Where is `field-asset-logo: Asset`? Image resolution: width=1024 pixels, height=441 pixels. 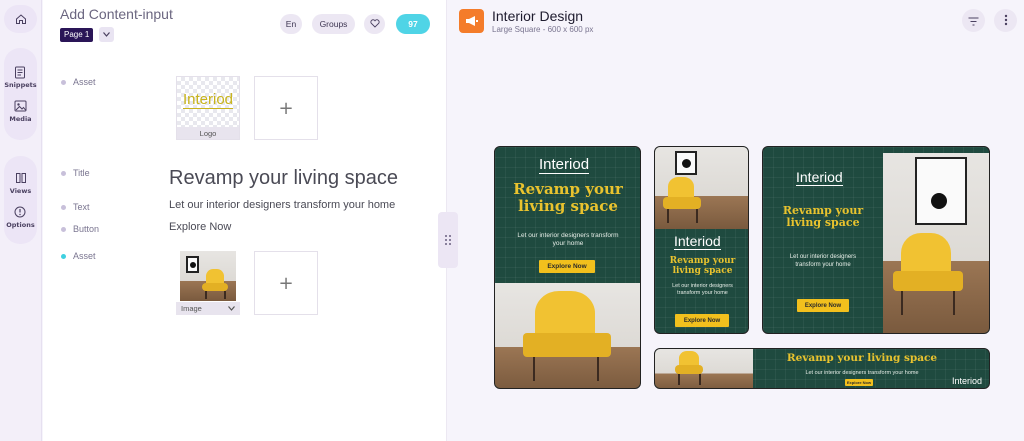
field-asset-logo: Asset is located at coordinates (78, 82).